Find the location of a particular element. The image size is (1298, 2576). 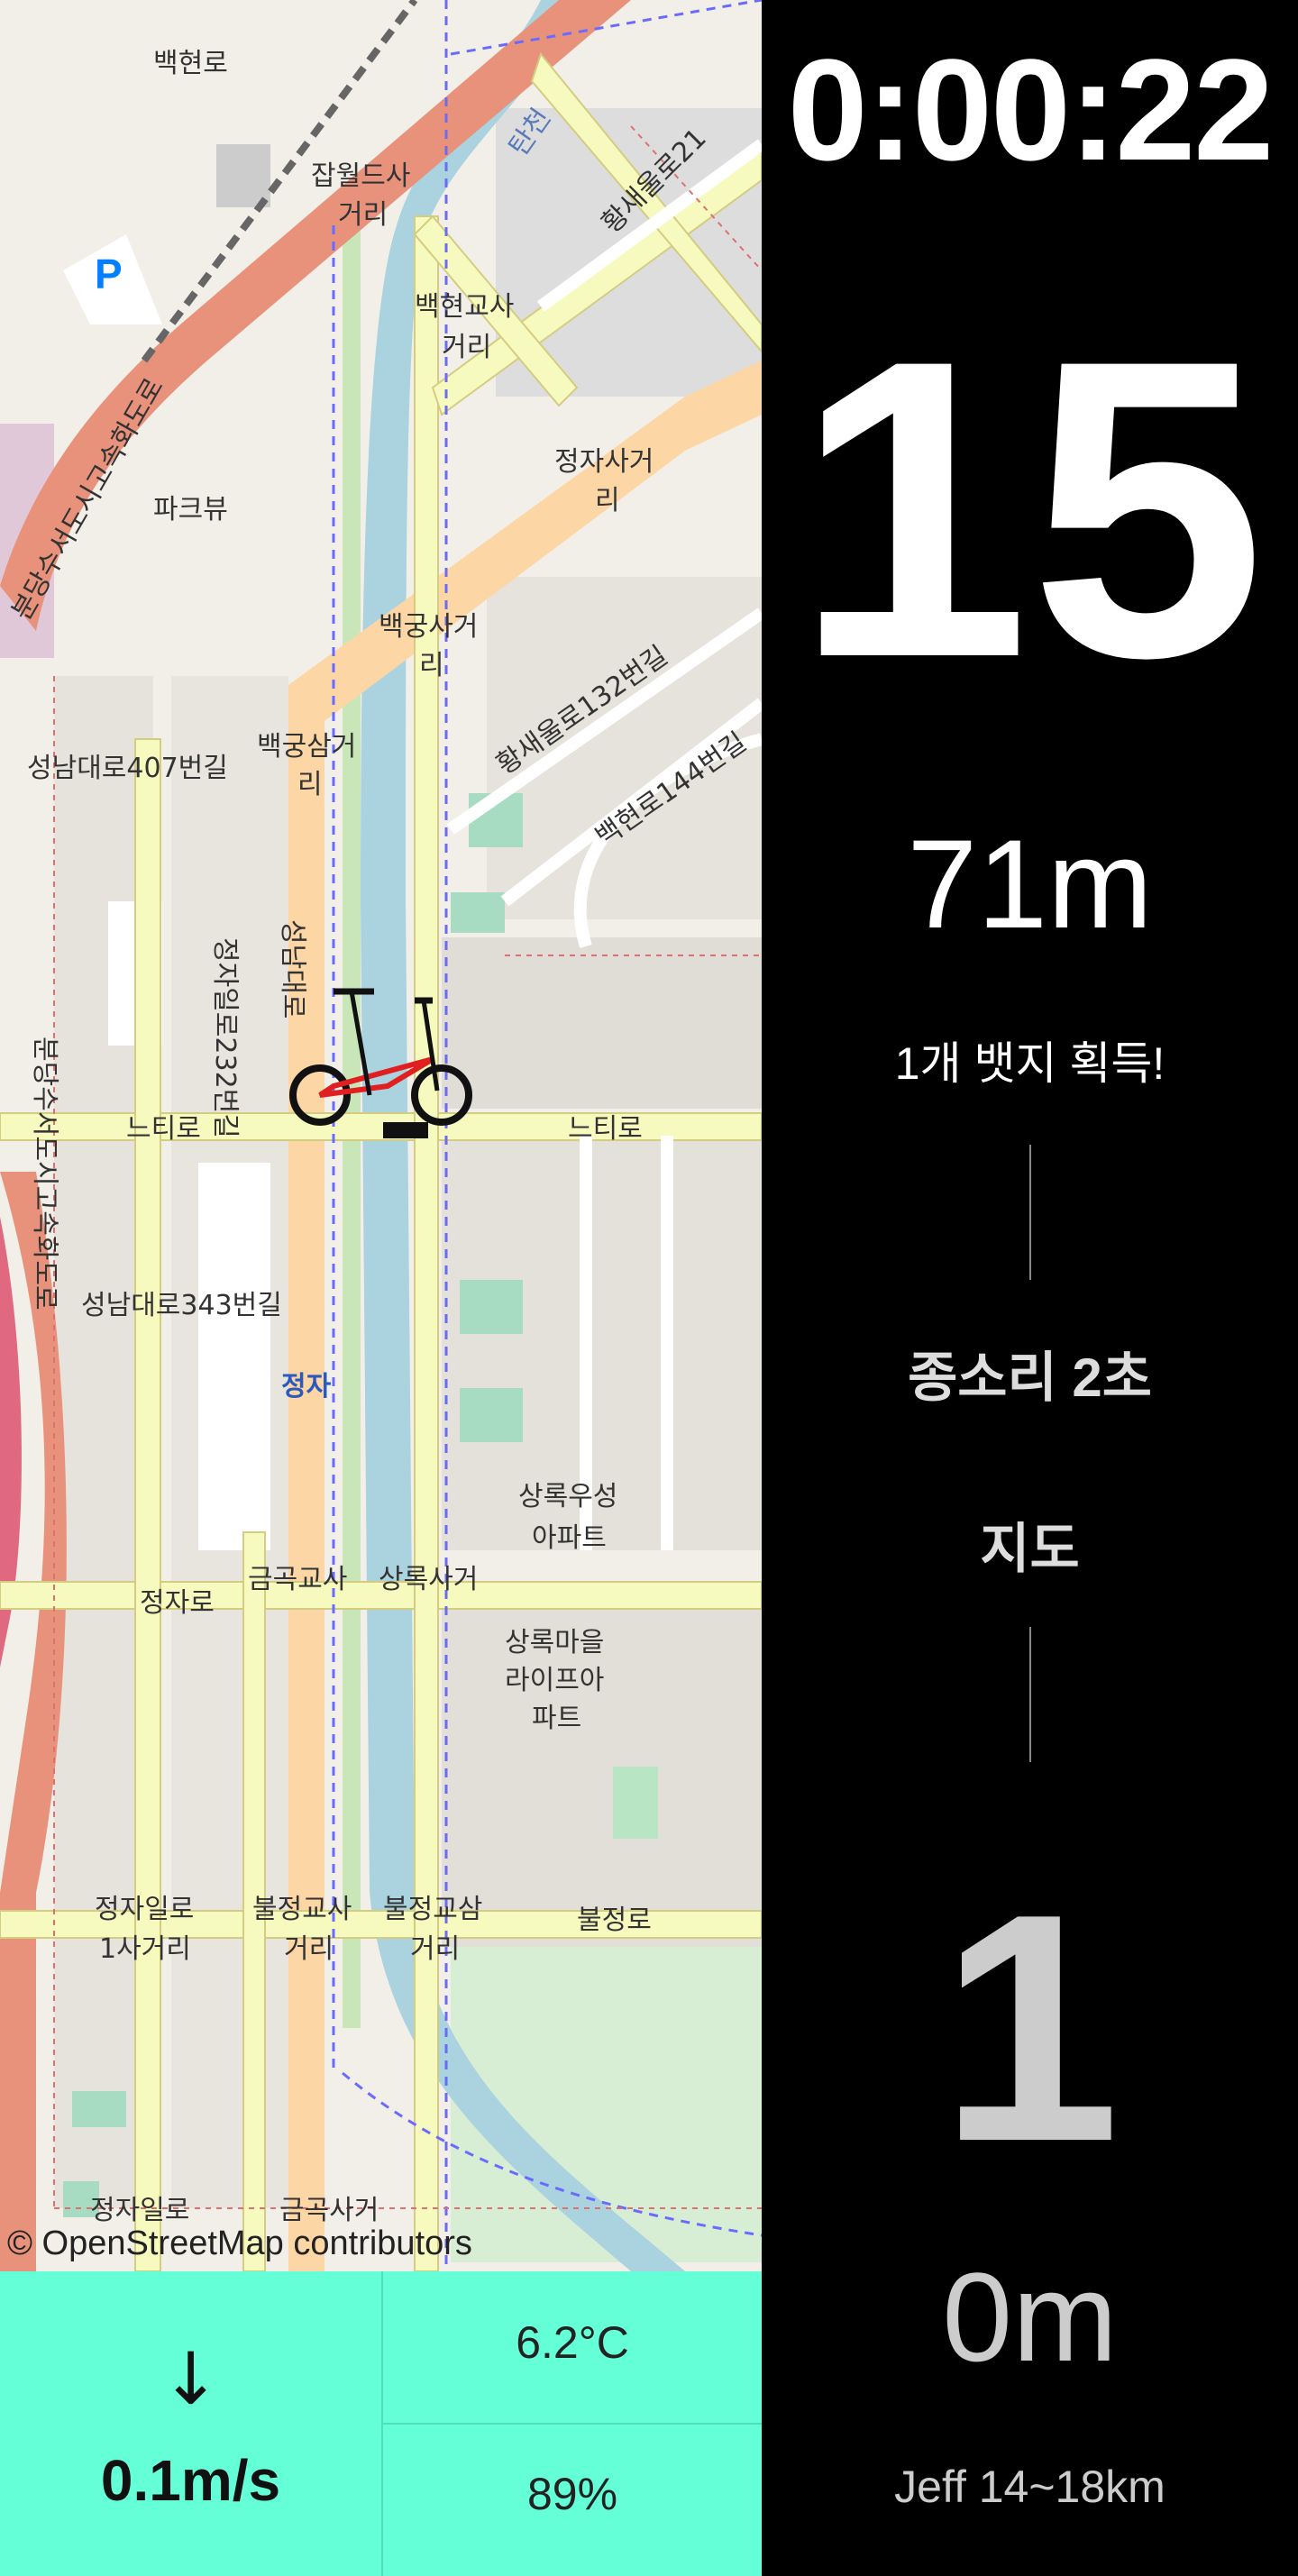

svg-text: 정자로 is located at coordinates (177, 1603).